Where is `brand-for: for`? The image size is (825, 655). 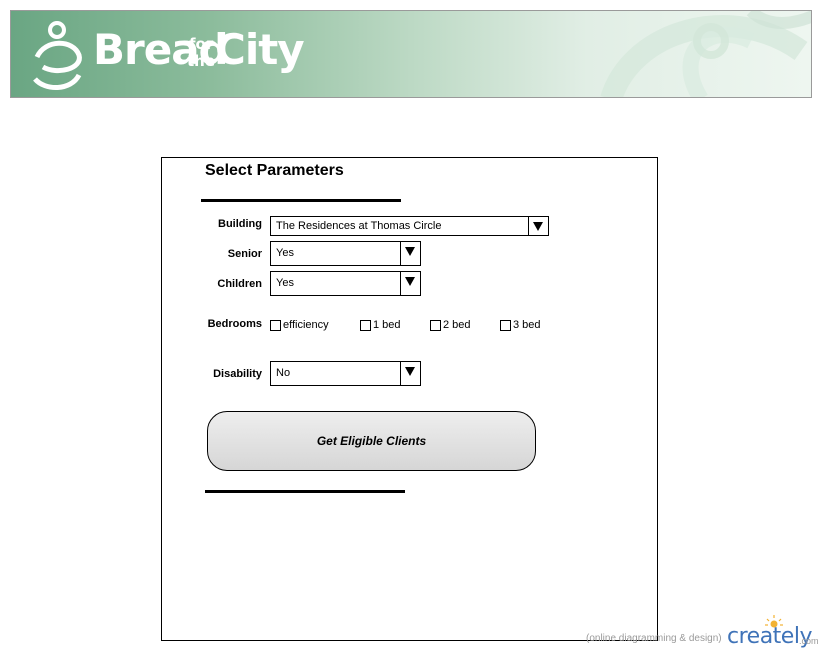 brand-for: for is located at coordinates (201, 44).